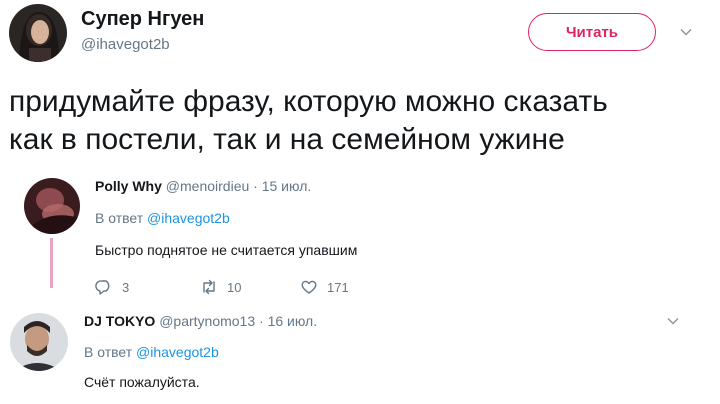 This screenshot has height=404, width=720. I want to click on follow-button: Читать, so click(592, 32).